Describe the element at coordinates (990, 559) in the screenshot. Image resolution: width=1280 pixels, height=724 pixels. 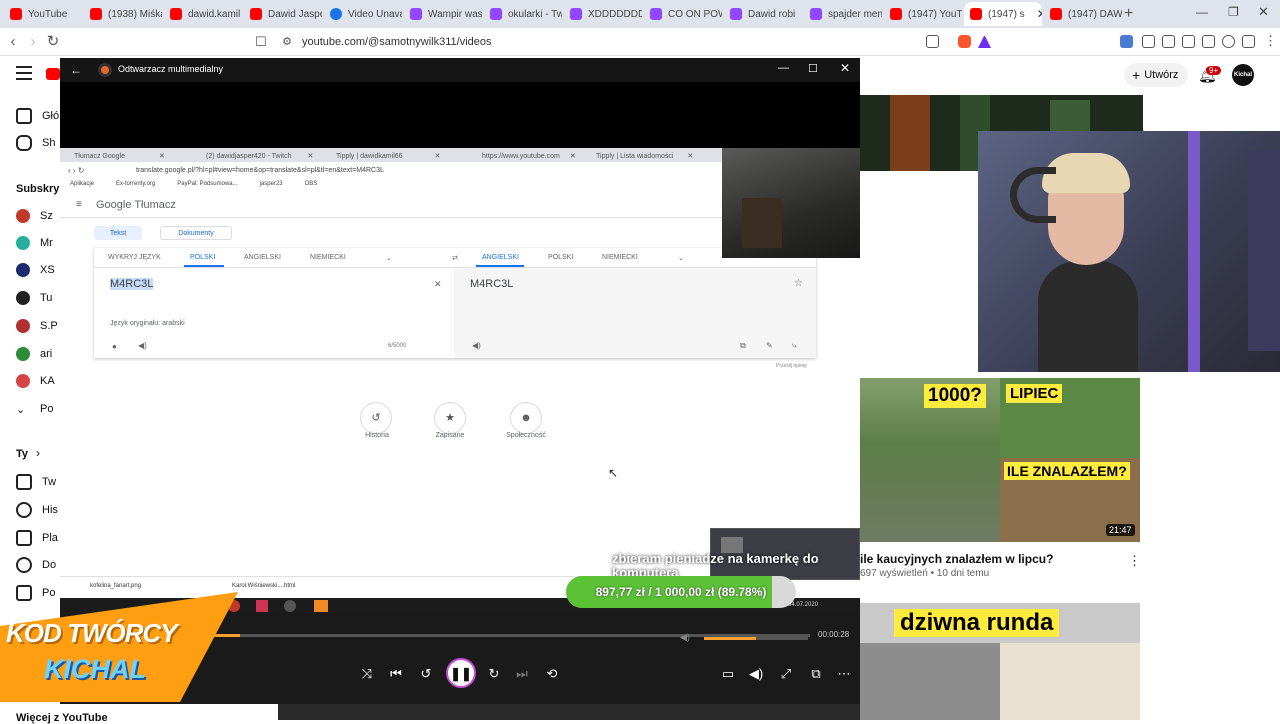
I see `video-title: ile kaucyjnych znalazłem w lipcu?` at that location.